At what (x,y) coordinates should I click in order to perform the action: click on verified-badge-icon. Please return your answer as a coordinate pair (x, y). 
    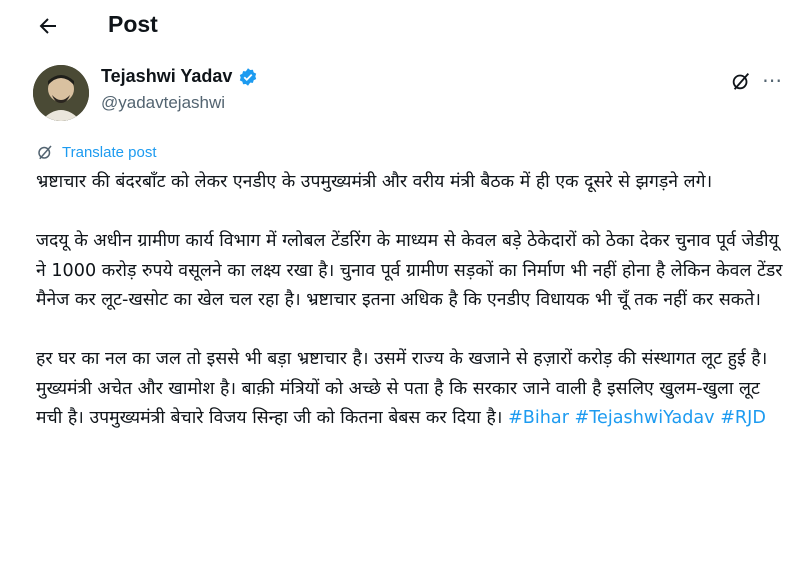
    Looking at the image, I should click on (248, 76).